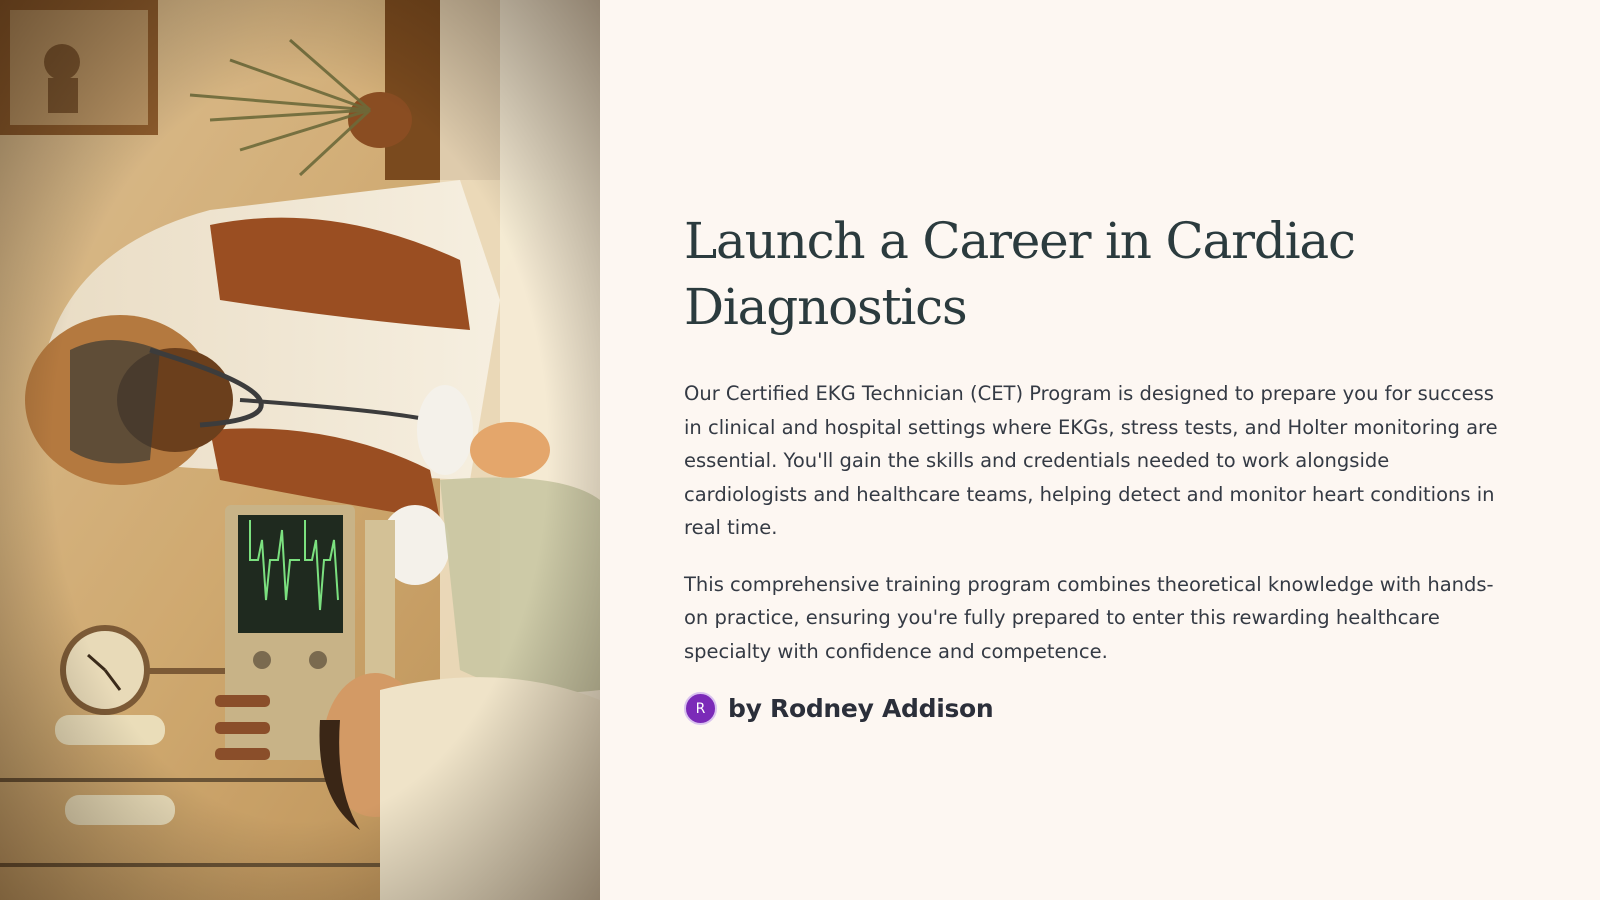 The width and height of the screenshot is (1600, 900). What do you see at coordinates (700, 708) in the screenshot?
I see `avatar: R` at bounding box center [700, 708].